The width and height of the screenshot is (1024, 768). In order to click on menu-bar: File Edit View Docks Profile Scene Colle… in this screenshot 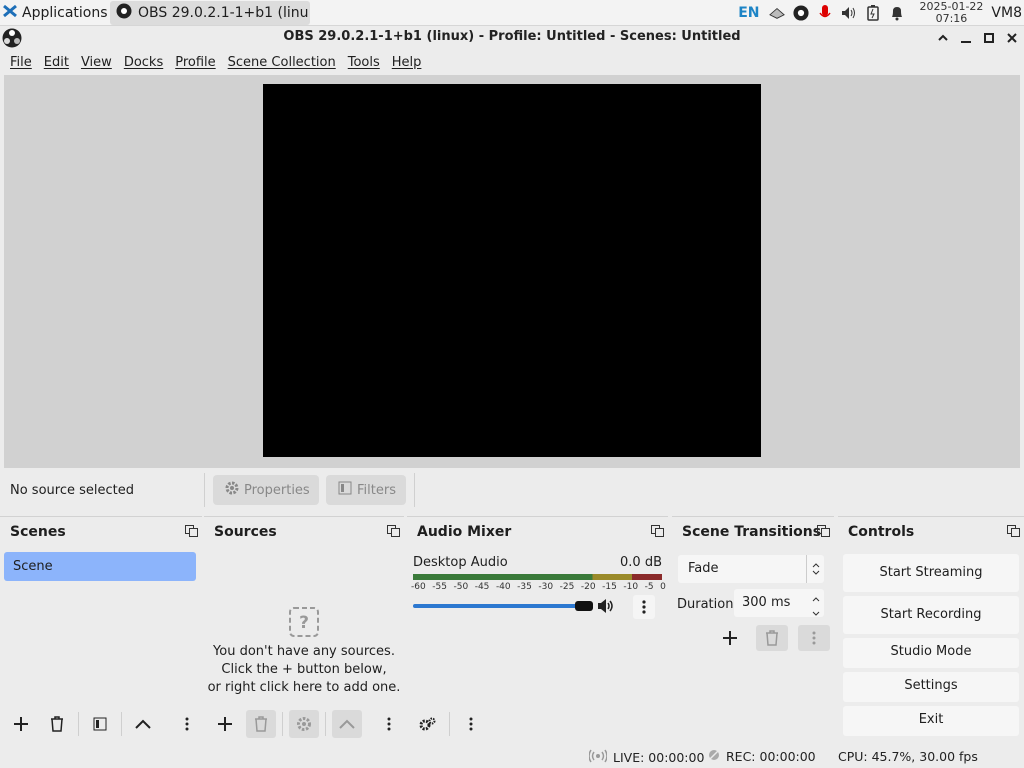, I will do `click(512, 63)`.